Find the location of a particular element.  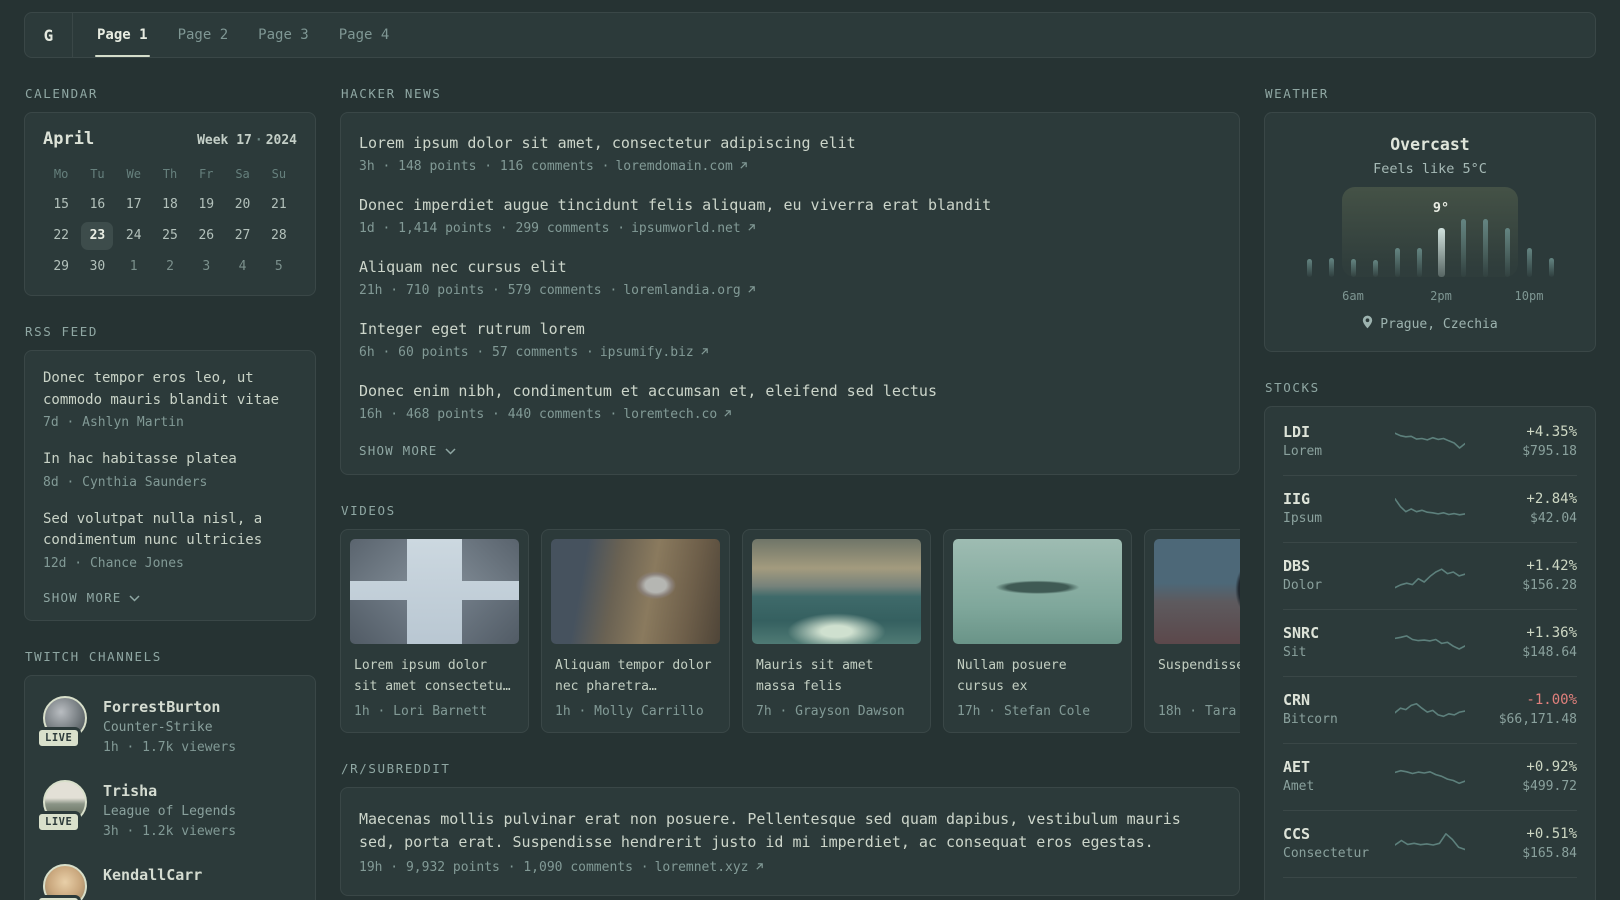

twitch-channel-row: LIVE KendallCarr is located at coordinates (166, 881).